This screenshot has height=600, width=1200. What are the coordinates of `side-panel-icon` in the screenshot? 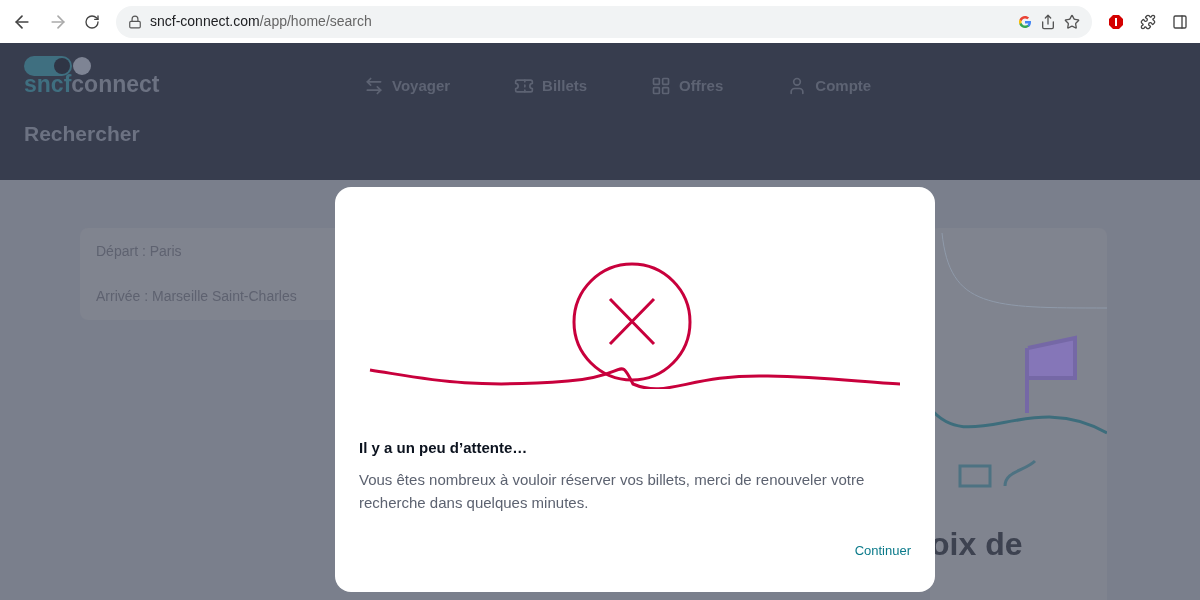 It's located at (1180, 21).